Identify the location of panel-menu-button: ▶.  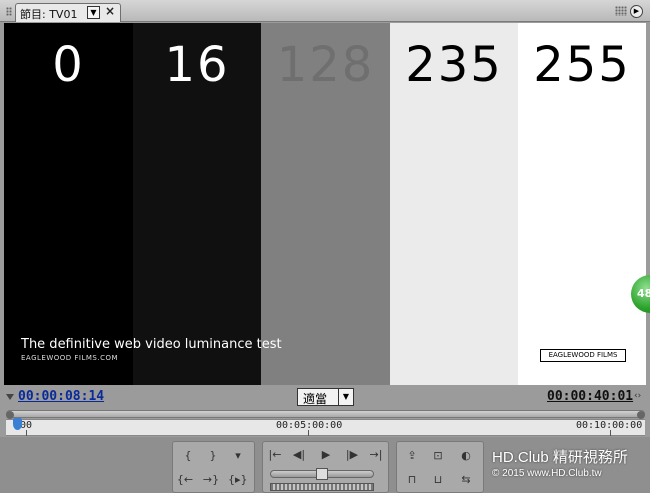
(636, 11).